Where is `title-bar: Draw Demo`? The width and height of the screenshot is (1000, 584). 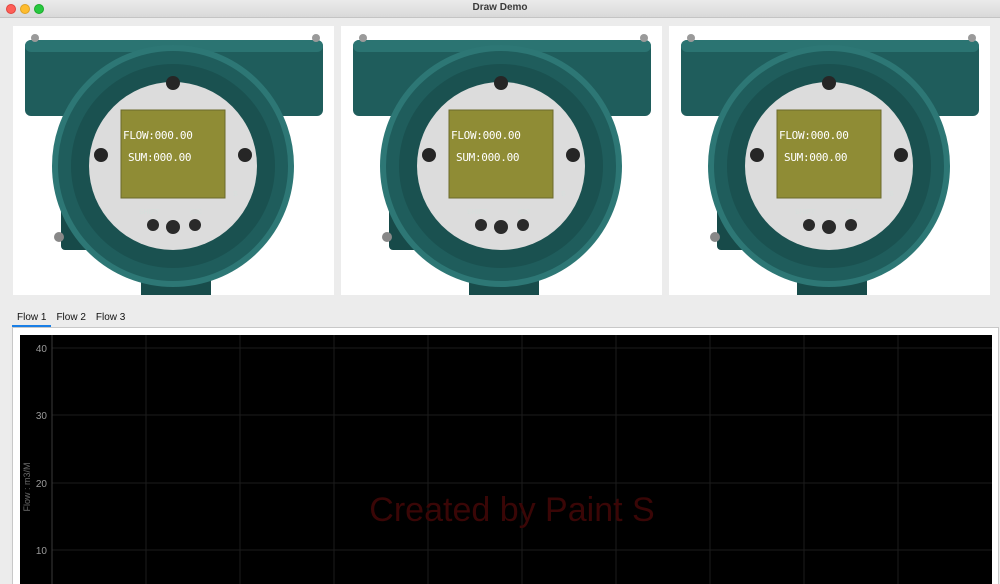 title-bar: Draw Demo is located at coordinates (500, 9).